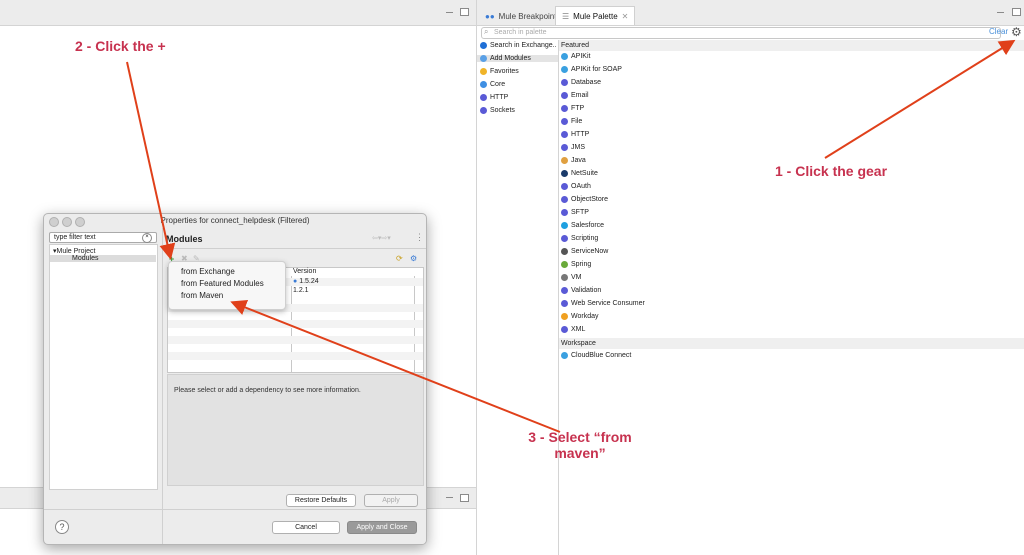  I want to click on menu-item-from-exchange: from Exchange, so click(208, 271).